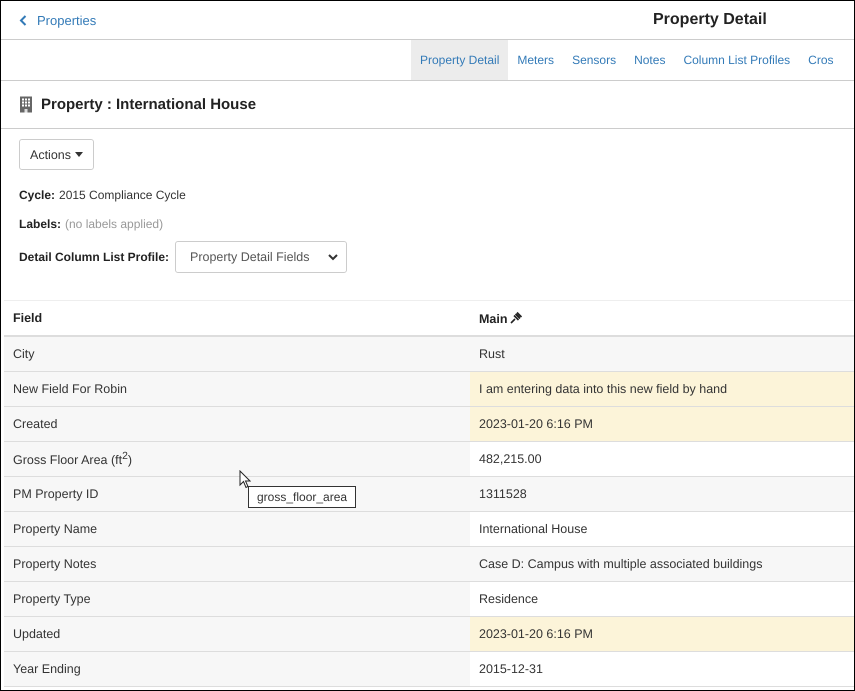  What do you see at coordinates (662, 564) in the screenshot?
I see `value-cell: Case D: Campus with multiple associated buildings` at bounding box center [662, 564].